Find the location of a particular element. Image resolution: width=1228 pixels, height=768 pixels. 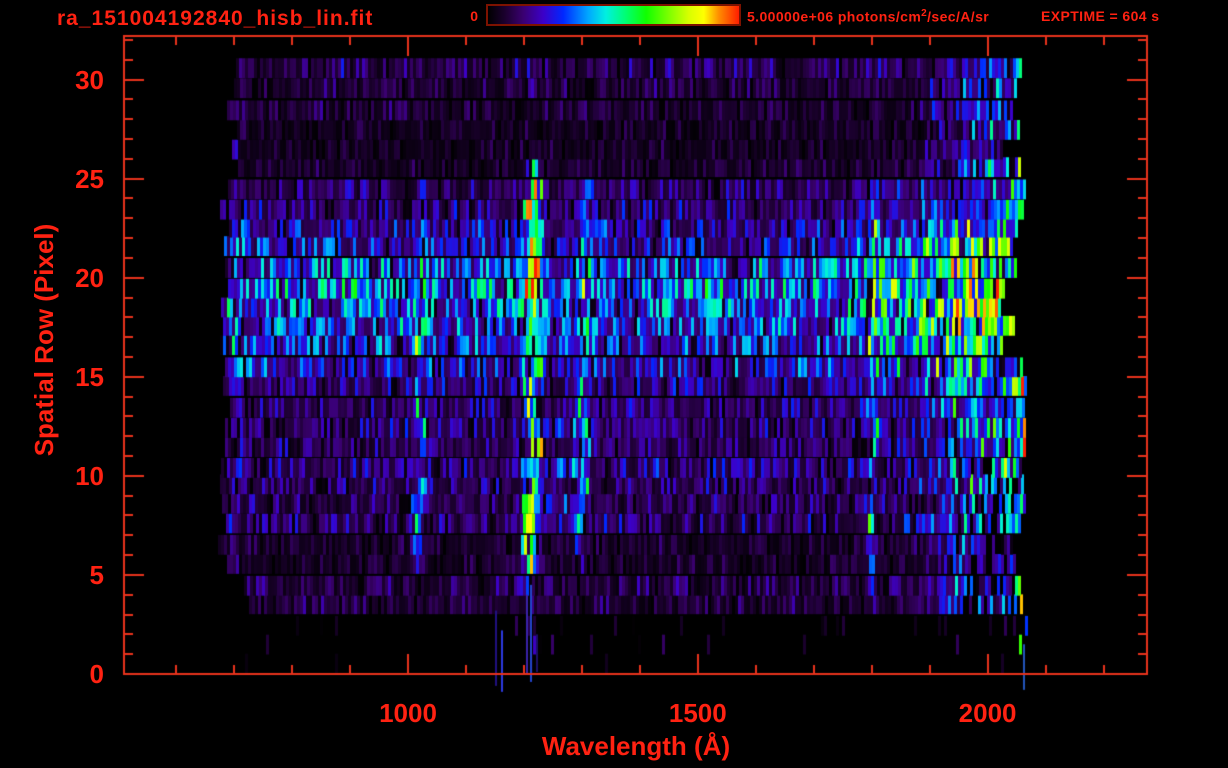

x-tick-label: 2000 is located at coordinates (987, 713).